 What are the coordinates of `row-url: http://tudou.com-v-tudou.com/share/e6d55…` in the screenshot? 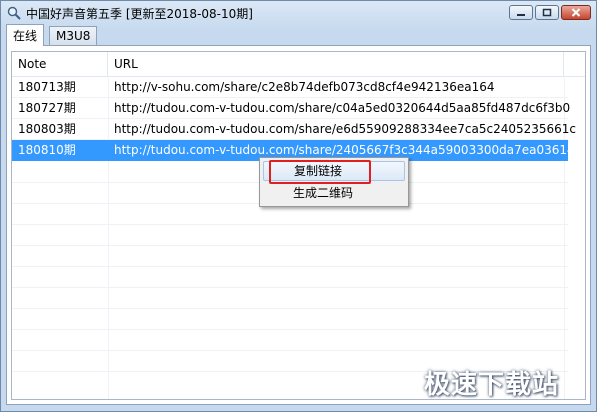 It's located at (345, 129).